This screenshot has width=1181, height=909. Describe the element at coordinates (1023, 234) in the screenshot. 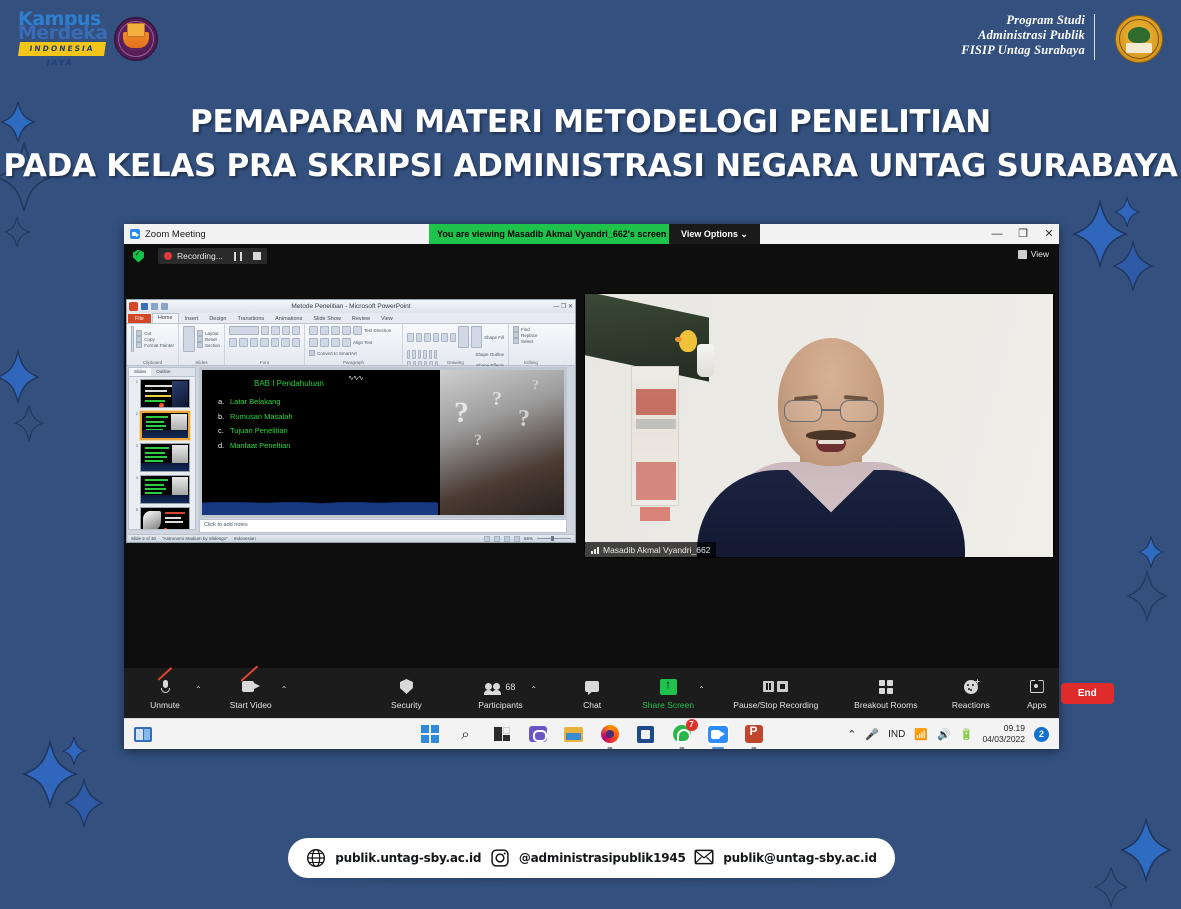

I see `maximize-button: ❐` at that location.